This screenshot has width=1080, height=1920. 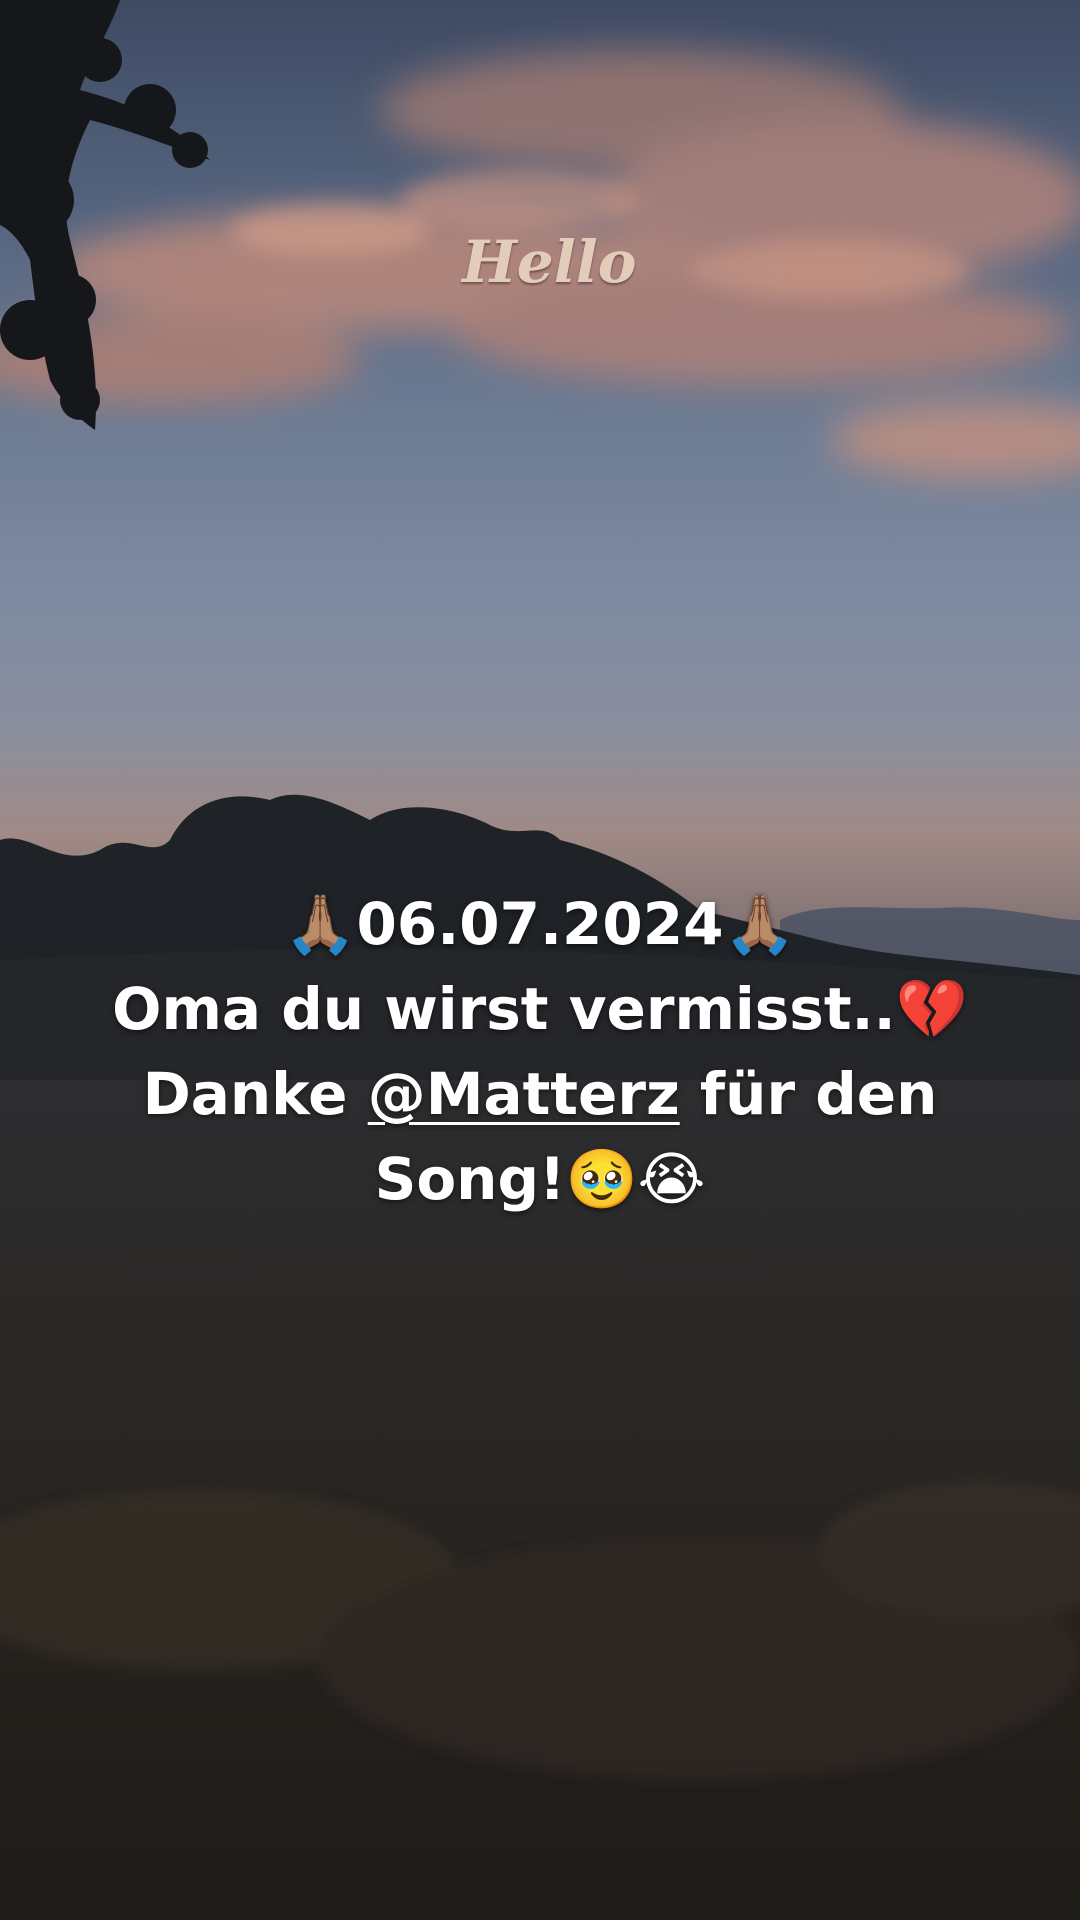 What do you see at coordinates (549, 262) in the screenshot?
I see `hello-sticker: Hello` at bounding box center [549, 262].